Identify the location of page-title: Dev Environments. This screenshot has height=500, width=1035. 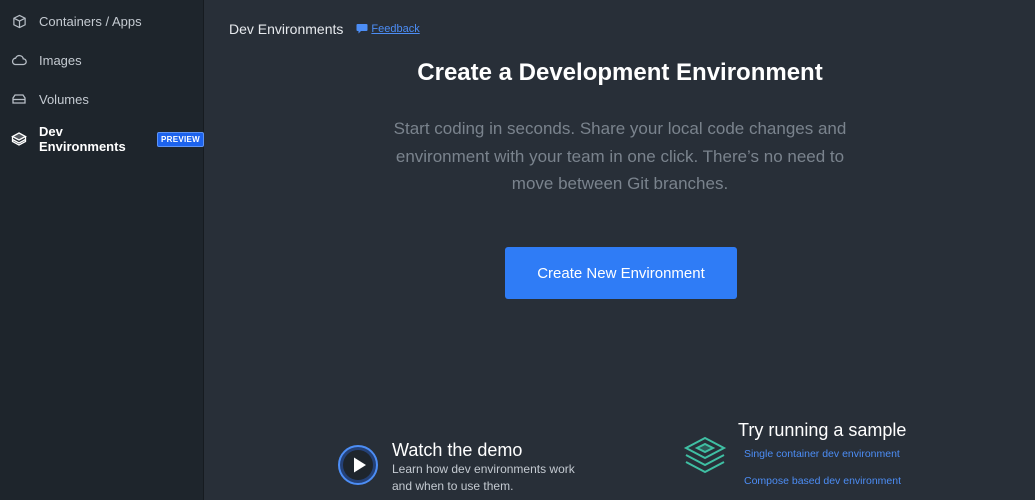
(286, 29).